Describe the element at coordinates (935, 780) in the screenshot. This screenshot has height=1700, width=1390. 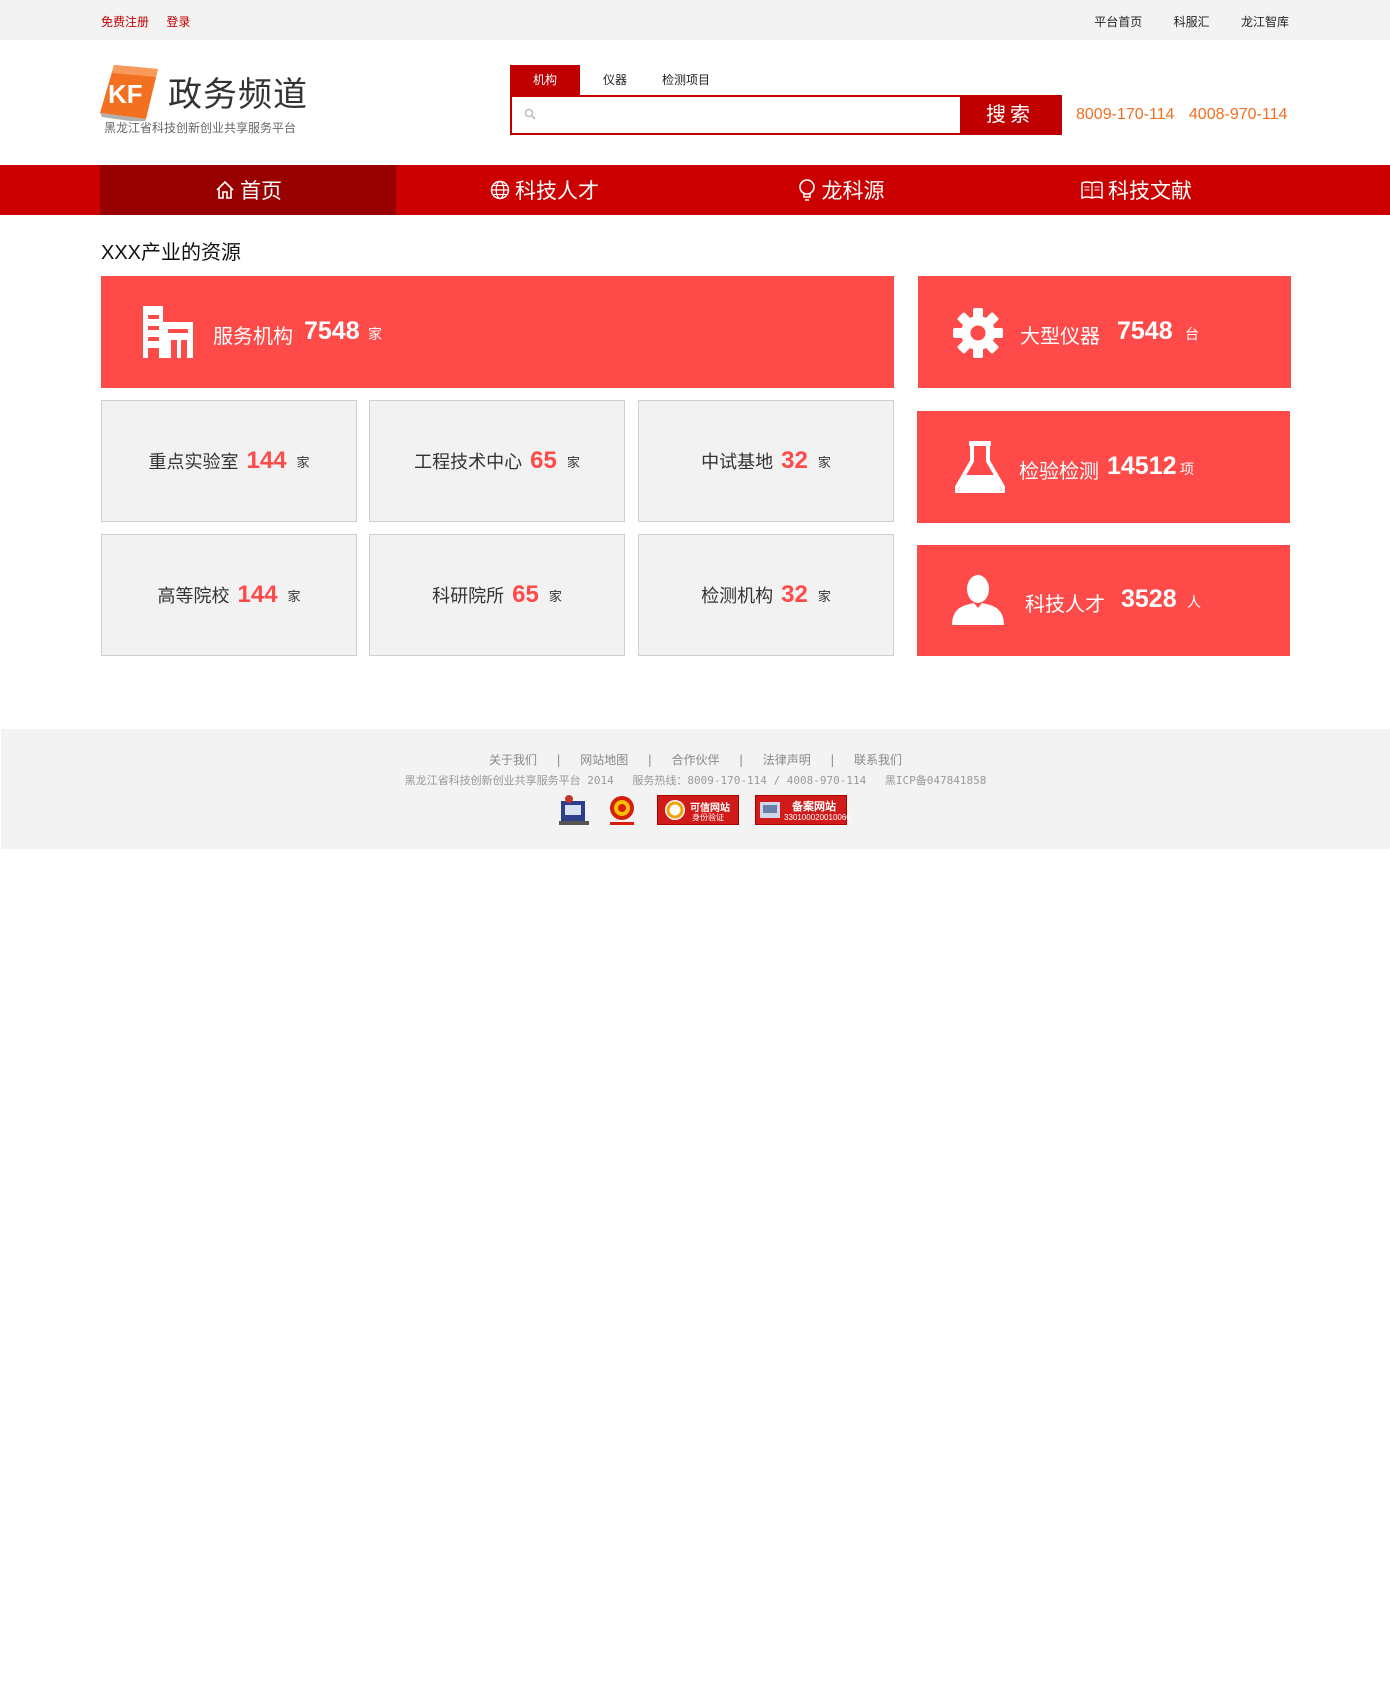
I see `icp-text: 黑ICP备047841858` at that location.